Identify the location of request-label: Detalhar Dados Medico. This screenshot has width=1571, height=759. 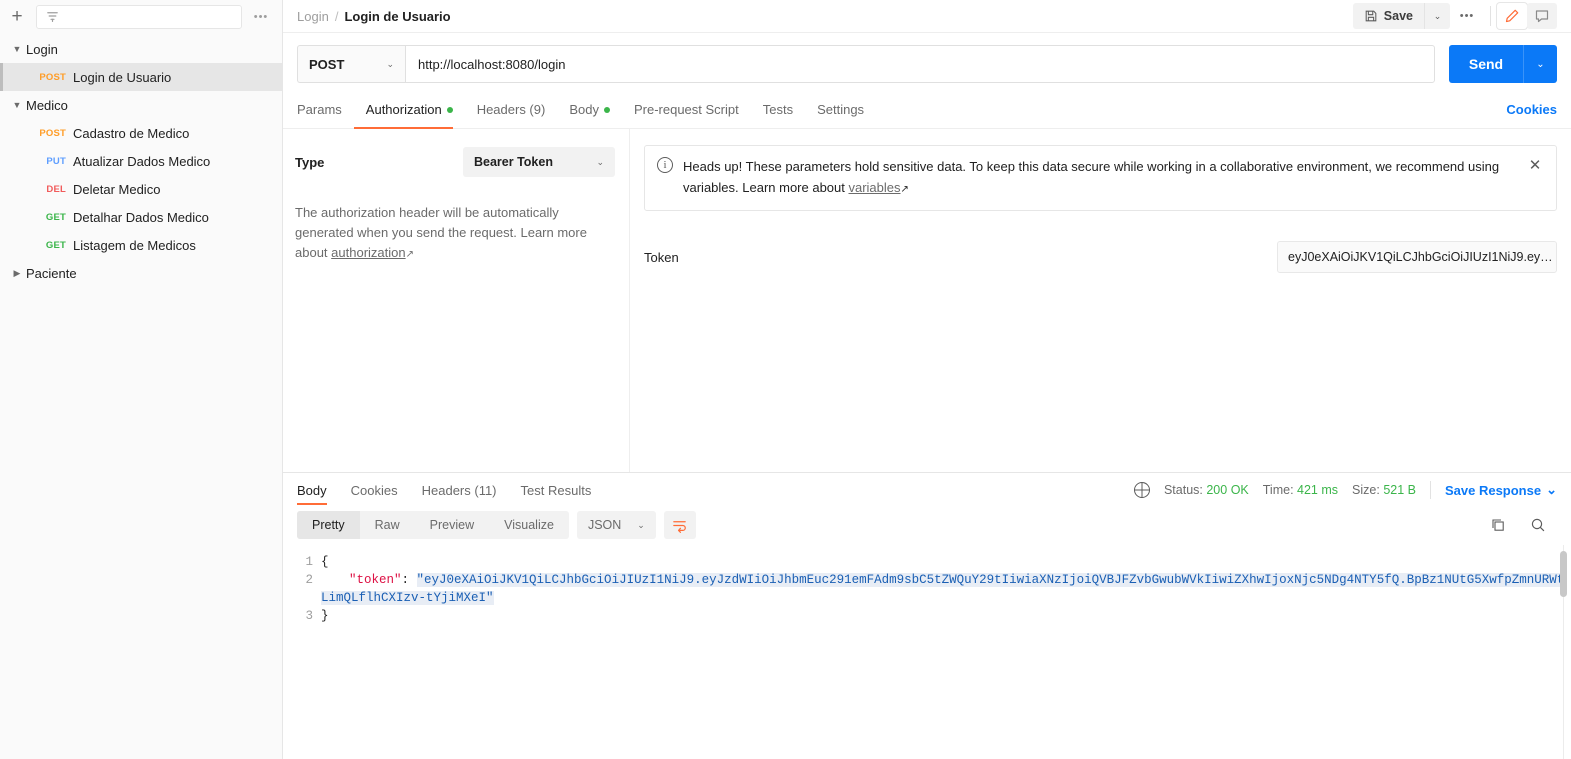
(141, 217).